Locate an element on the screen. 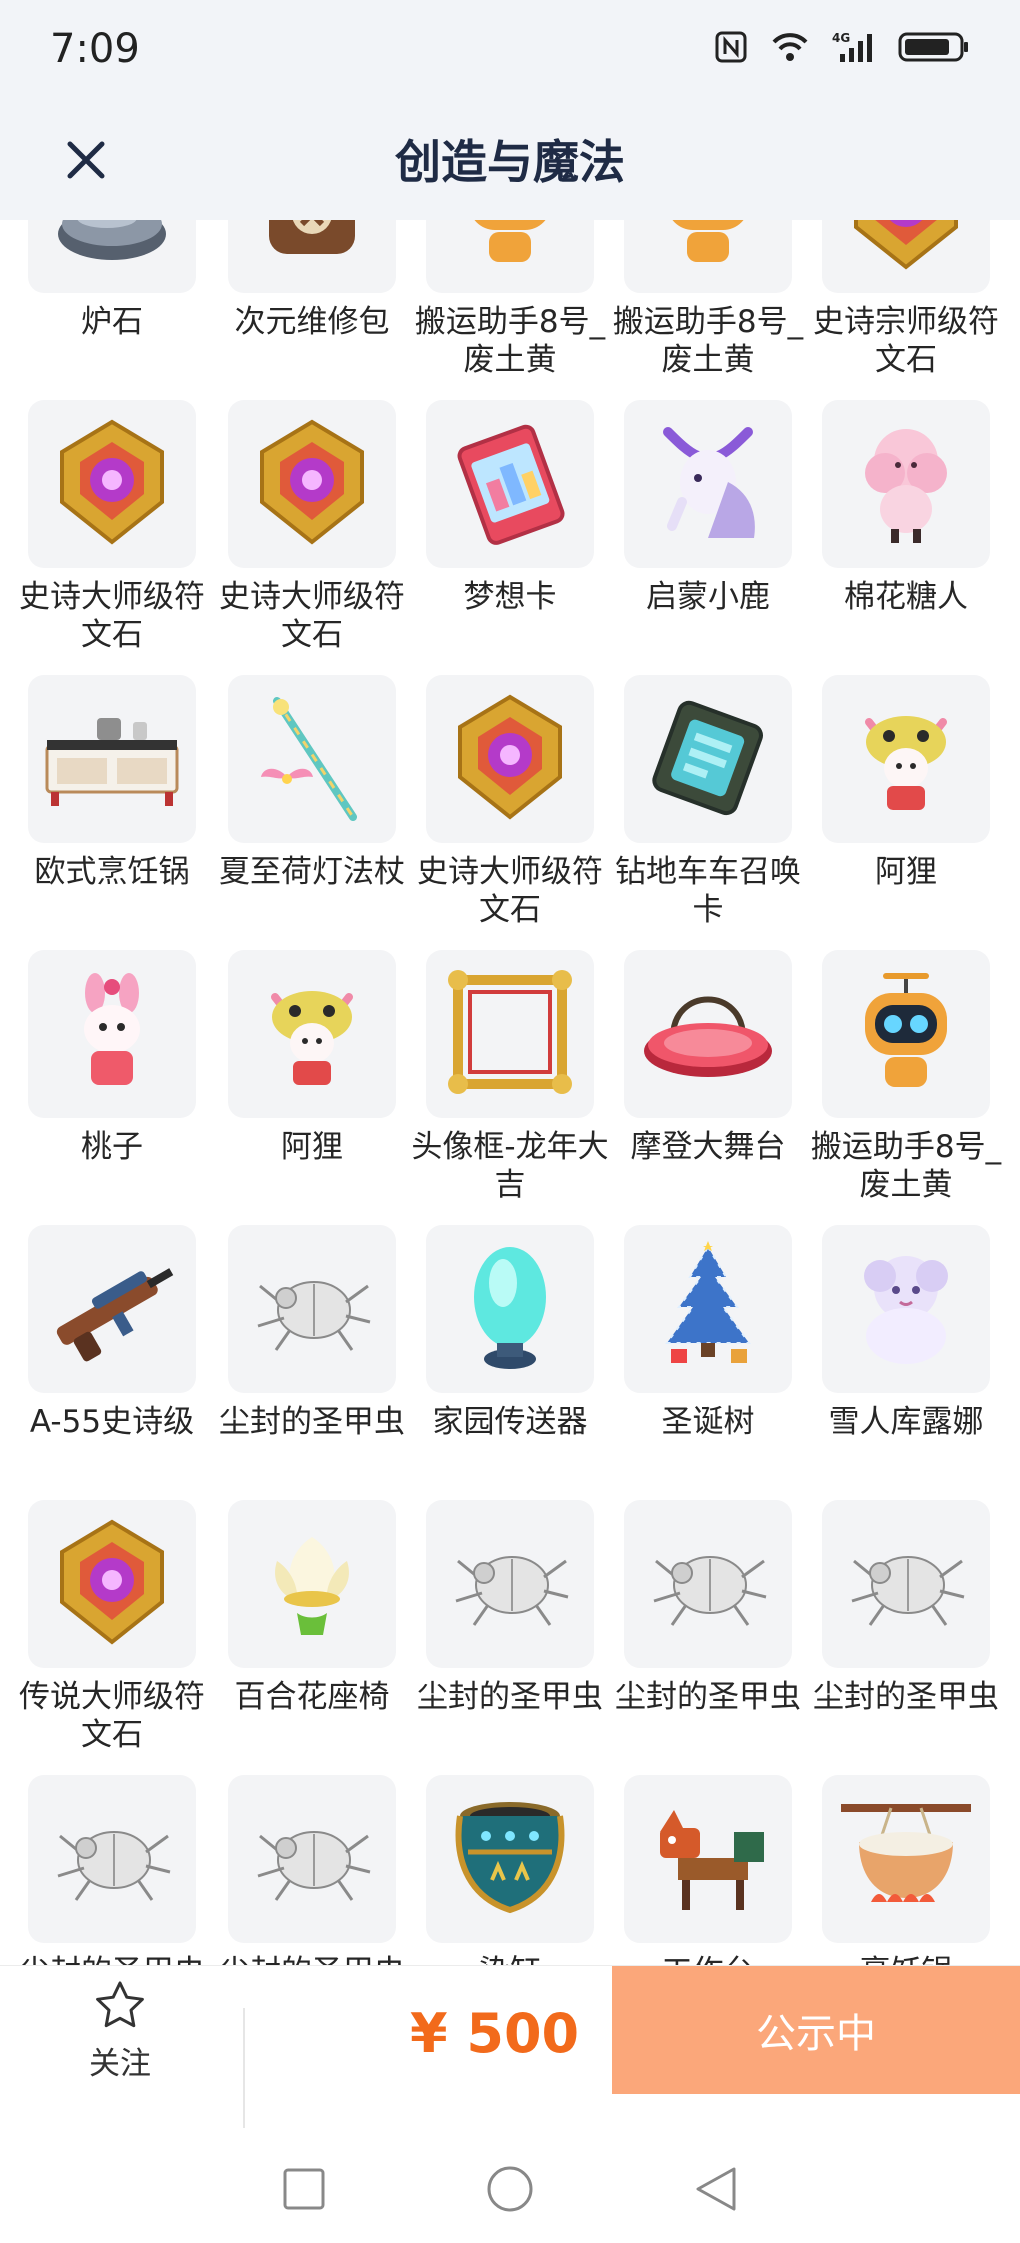  status-button: 公示中 is located at coordinates (816, 2030).